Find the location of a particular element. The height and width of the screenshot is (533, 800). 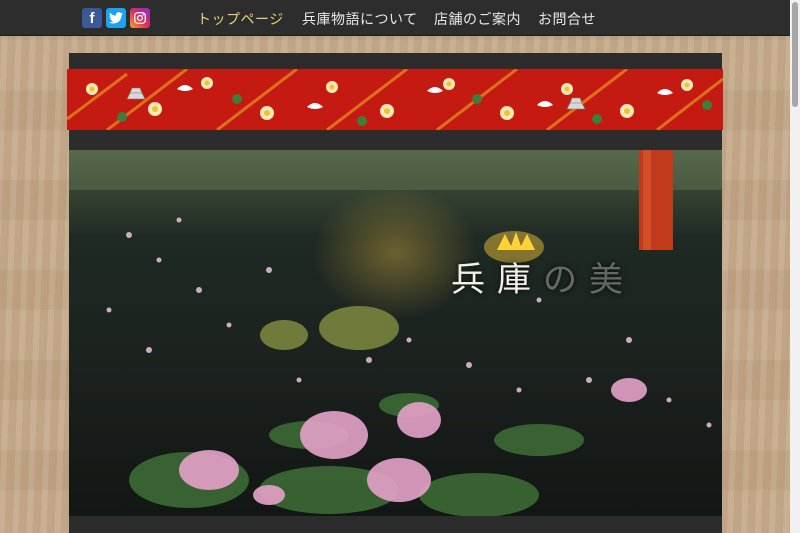

twitter-link is located at coordinates (116, 18).